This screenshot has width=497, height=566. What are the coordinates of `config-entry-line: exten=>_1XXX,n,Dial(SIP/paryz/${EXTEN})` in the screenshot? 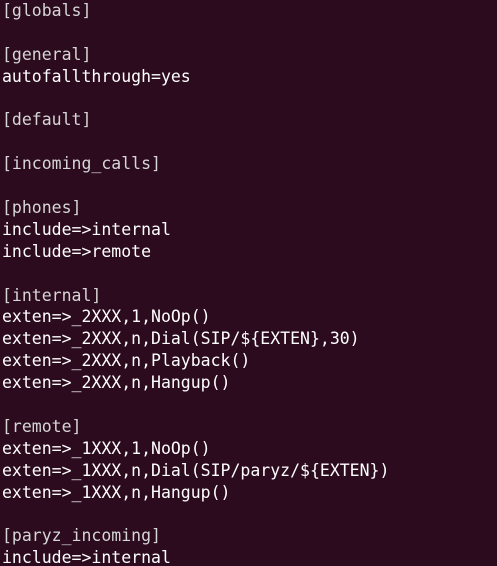 It's located at (196, 470).